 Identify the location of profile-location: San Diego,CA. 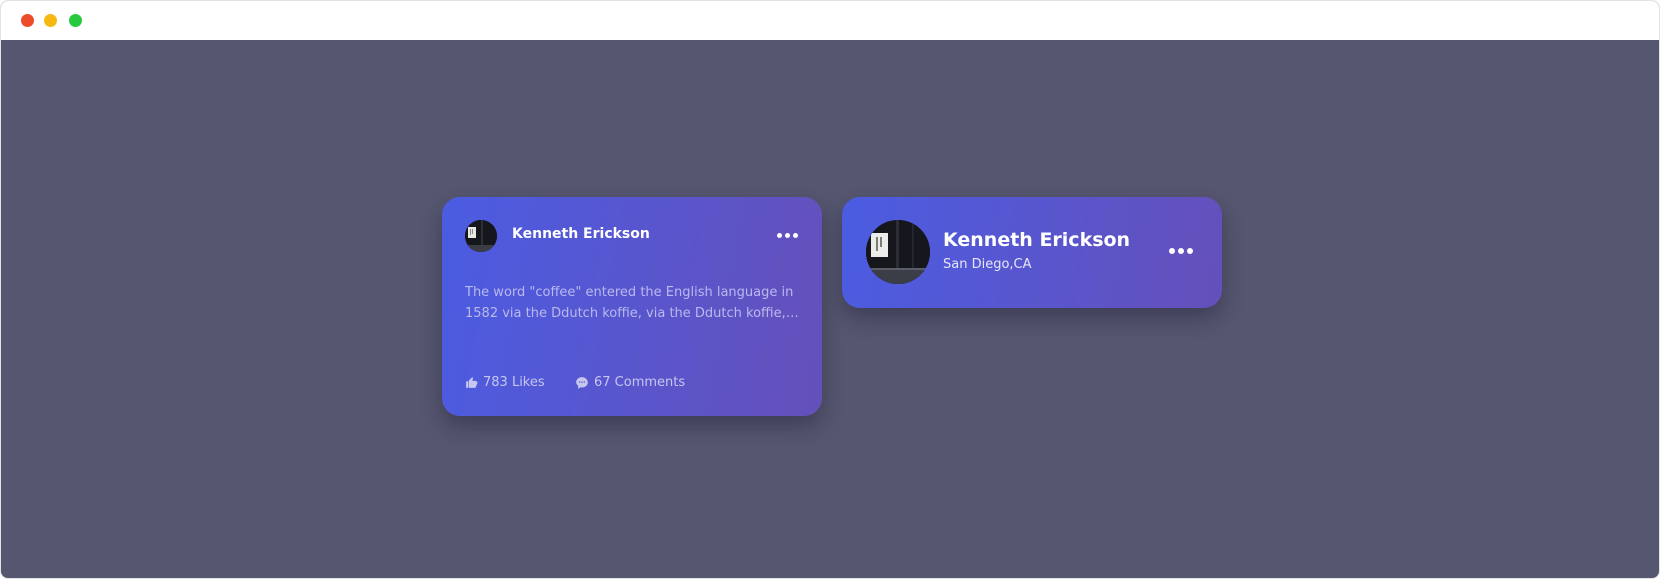
(987, 264).